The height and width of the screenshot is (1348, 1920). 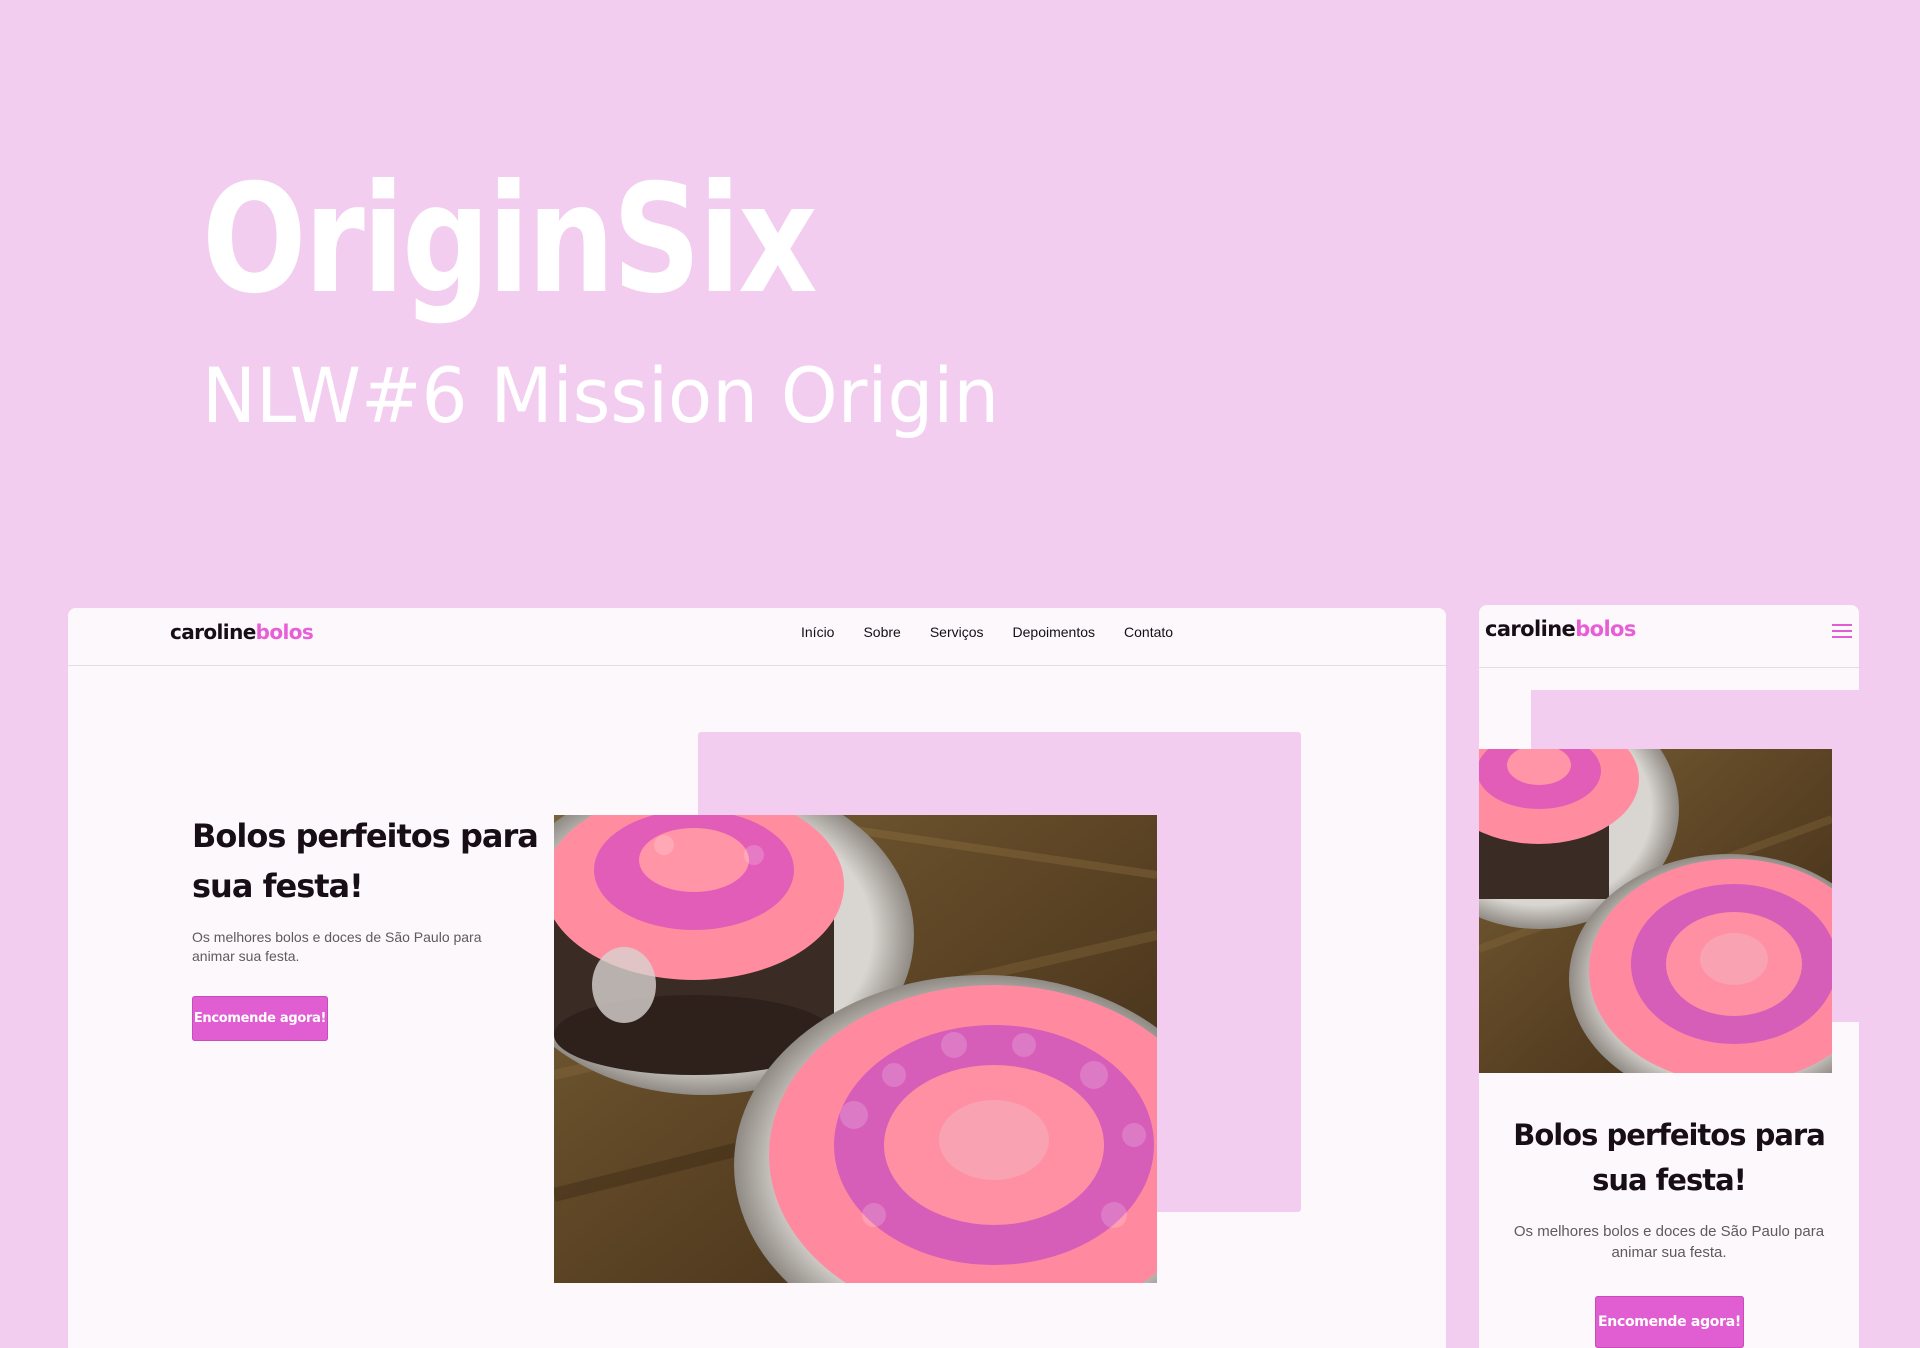 I want to click on logo-text-bolos: bolos, so click(x=284, y=632).